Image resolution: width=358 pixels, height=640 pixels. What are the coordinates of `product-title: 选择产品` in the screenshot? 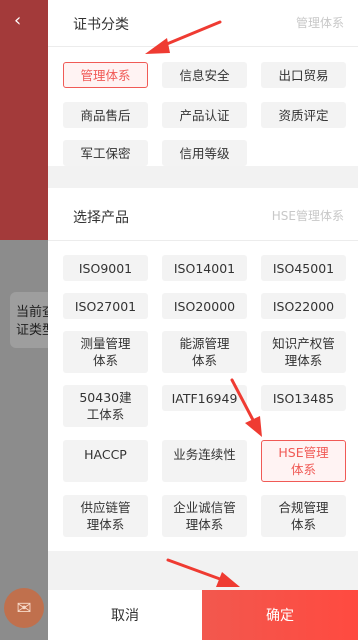 It's located at (101, 218).